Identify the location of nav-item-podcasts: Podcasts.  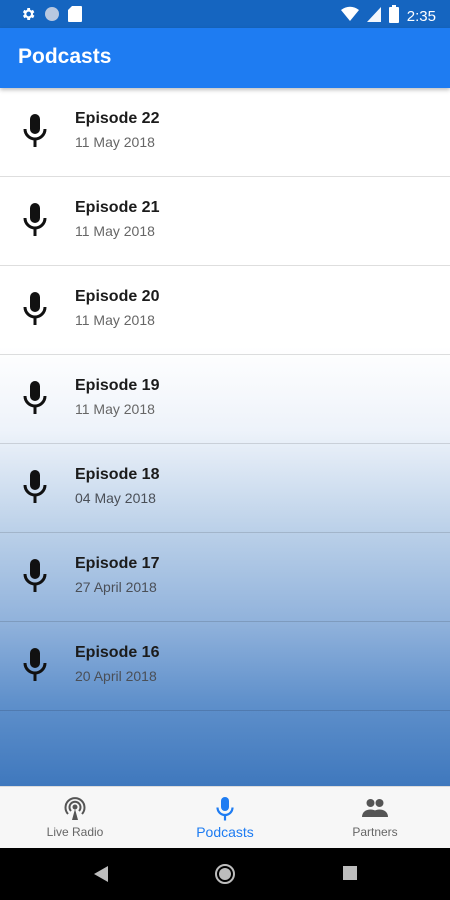
(225, 818).